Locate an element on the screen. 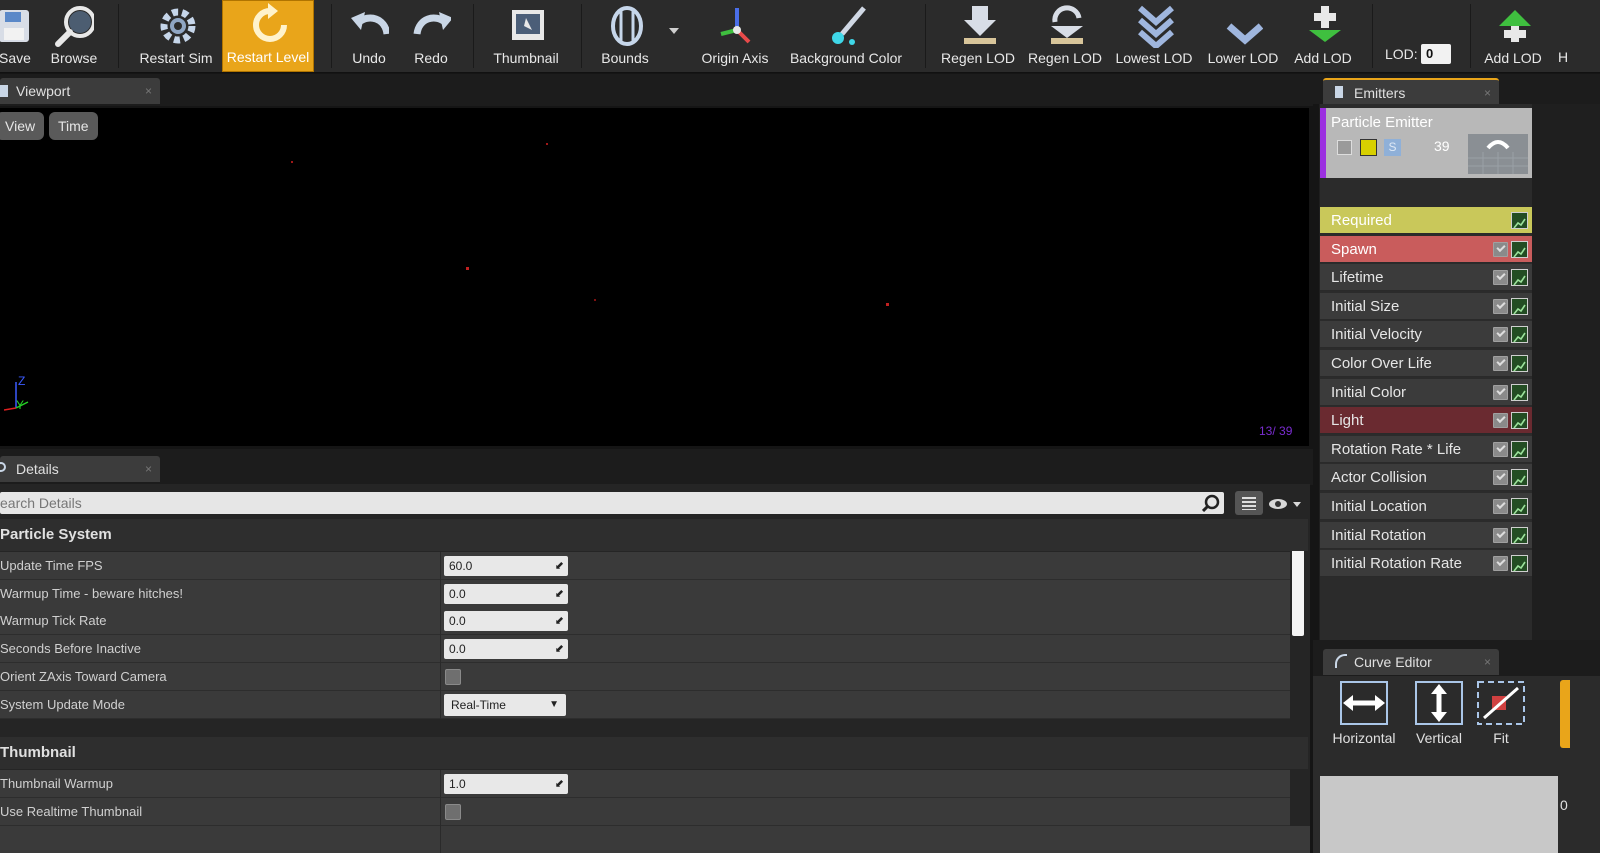 This screenshot has height=853, width=1600. tab-viewport: Viewport × is located at coordinates (80, 91).